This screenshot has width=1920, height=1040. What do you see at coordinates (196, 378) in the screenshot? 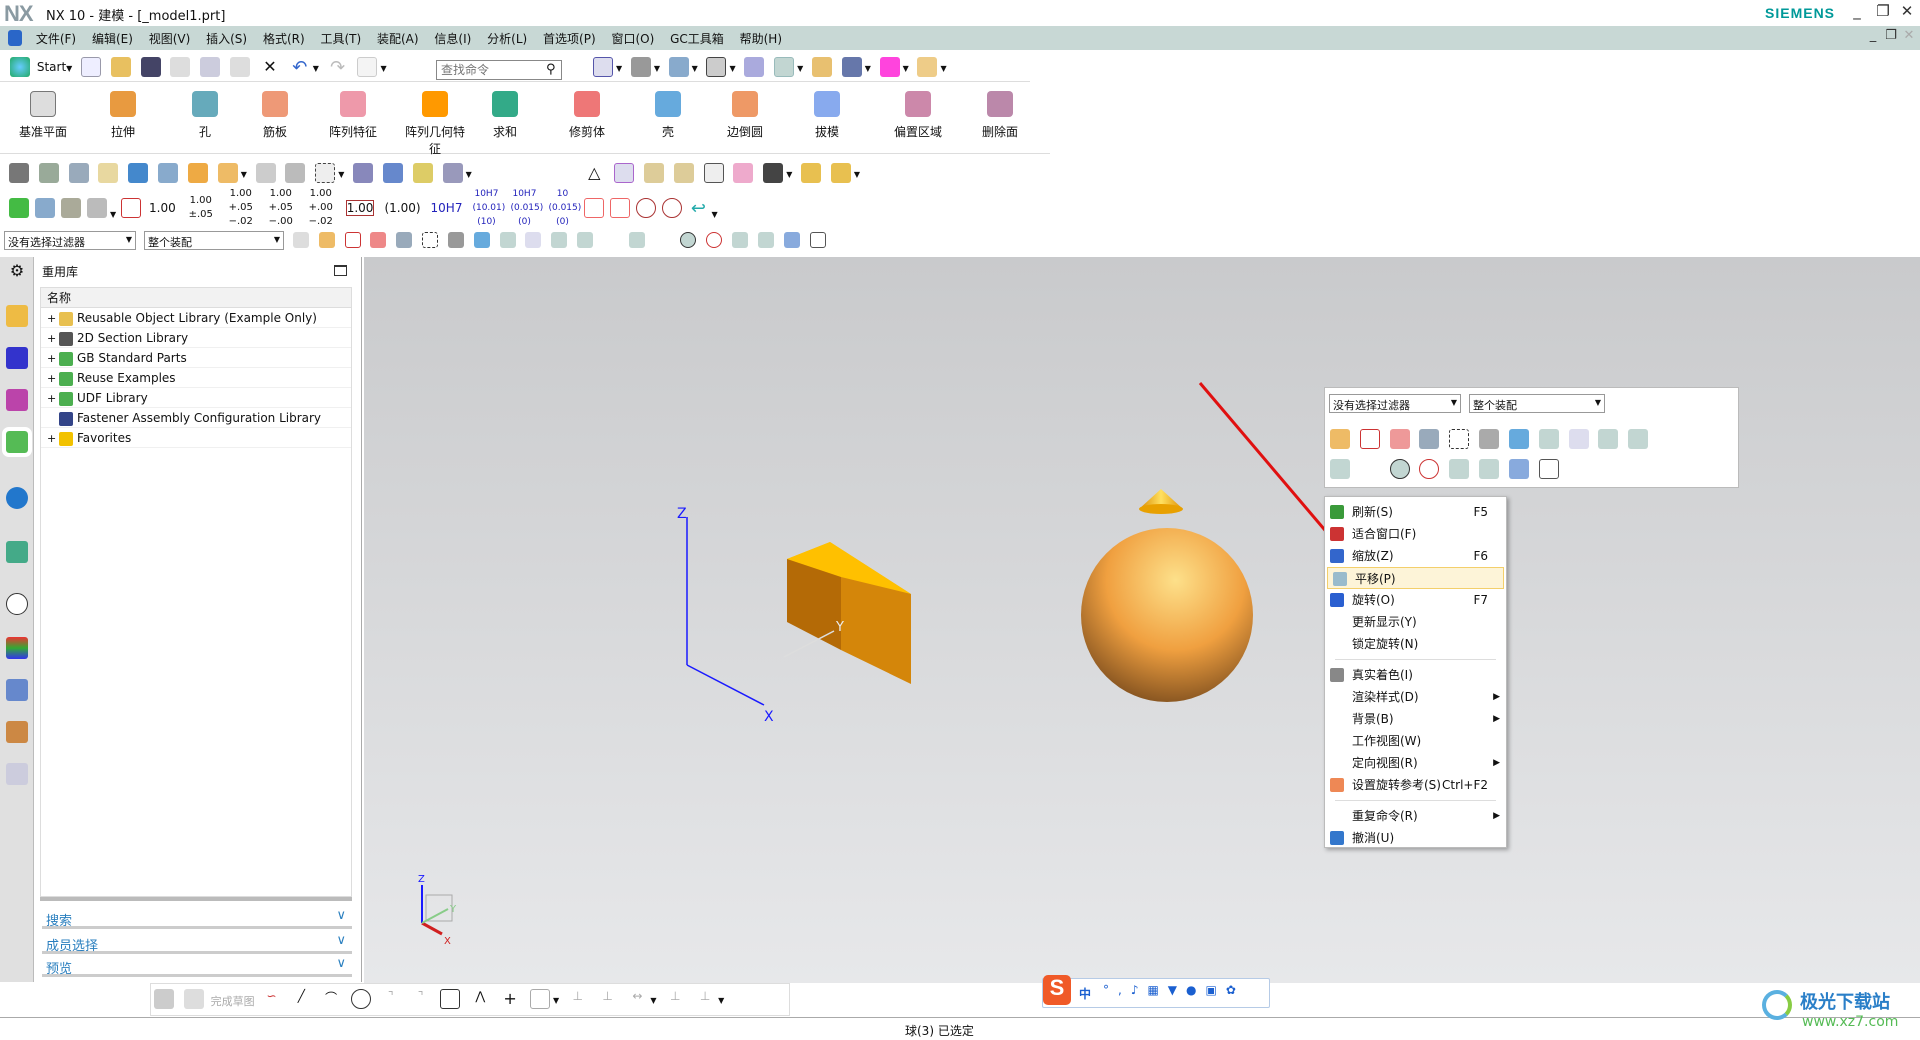
I see `tree-item: + Reuse Examples` at bounding box center [196, 378].